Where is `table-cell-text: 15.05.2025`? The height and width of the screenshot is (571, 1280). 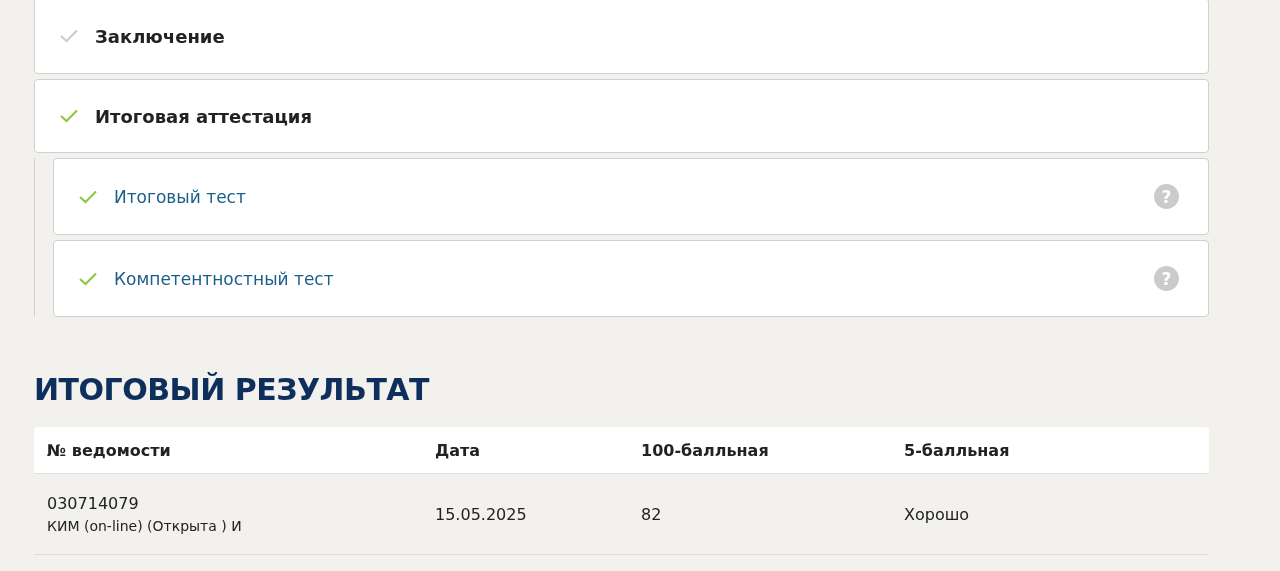
table-cell-text: 15.05.2025 is located at coordinates (481, 514).